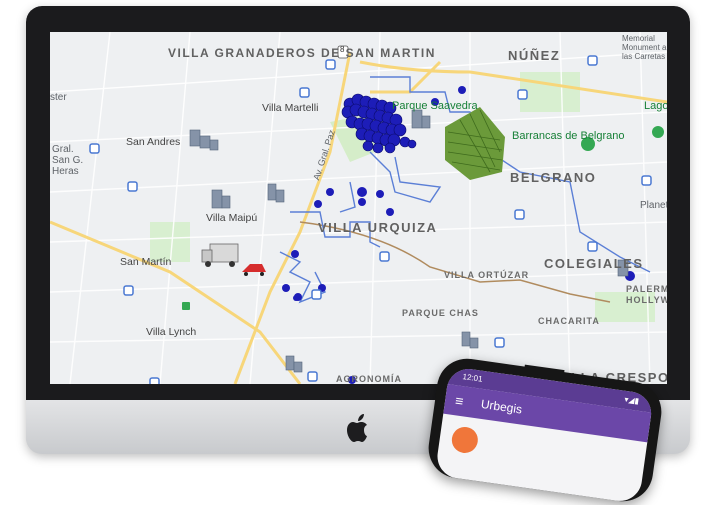  What do you see at coordinates (594, 263) in the screenshot?
I see `label-colegiales: COLEGIALES` at bounding box center [594, 263].